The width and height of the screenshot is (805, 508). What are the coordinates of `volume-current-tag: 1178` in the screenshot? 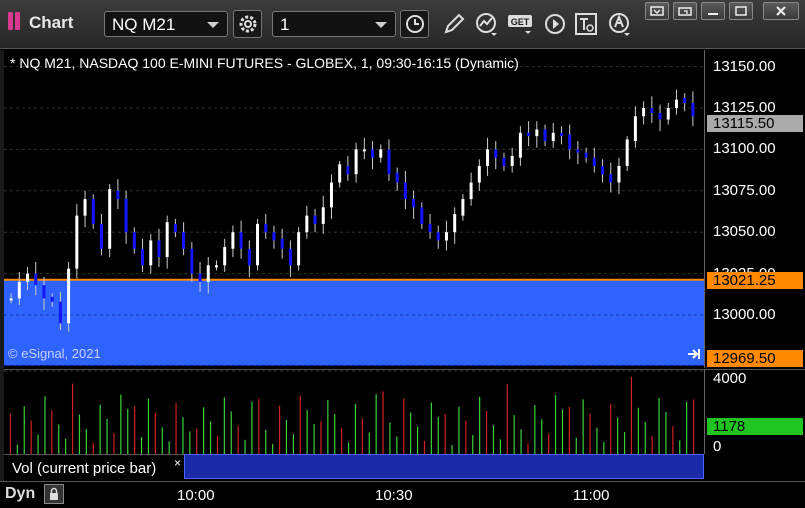 It's located at (755, 426).